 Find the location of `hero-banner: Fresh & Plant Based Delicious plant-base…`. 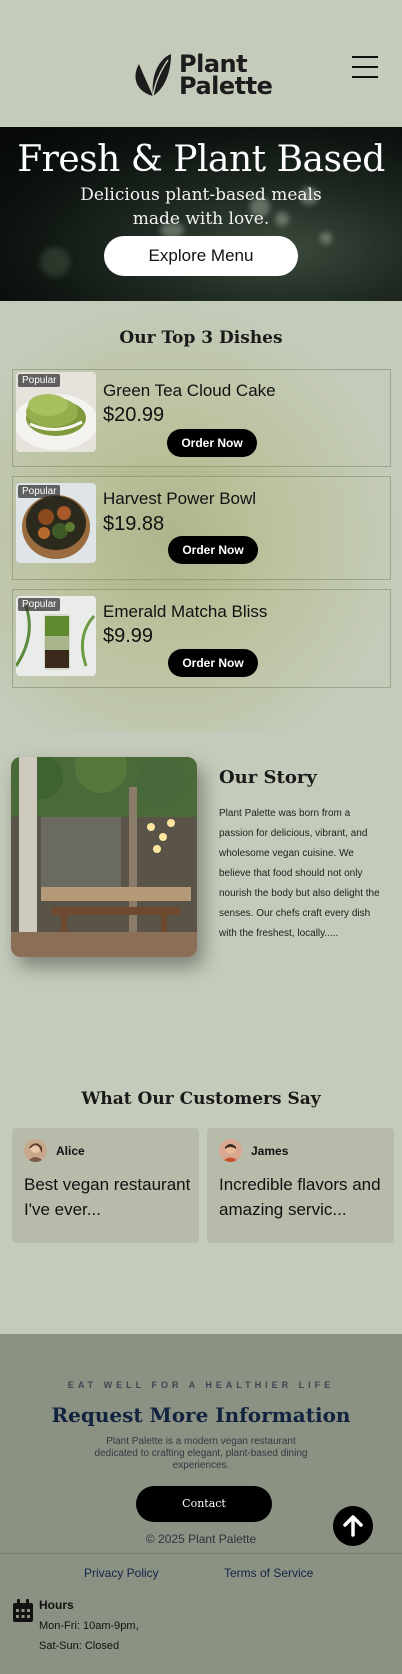

hero-banner: Fresh & Plant Based Delicious plant-base… is located at coordinates (201, 214).